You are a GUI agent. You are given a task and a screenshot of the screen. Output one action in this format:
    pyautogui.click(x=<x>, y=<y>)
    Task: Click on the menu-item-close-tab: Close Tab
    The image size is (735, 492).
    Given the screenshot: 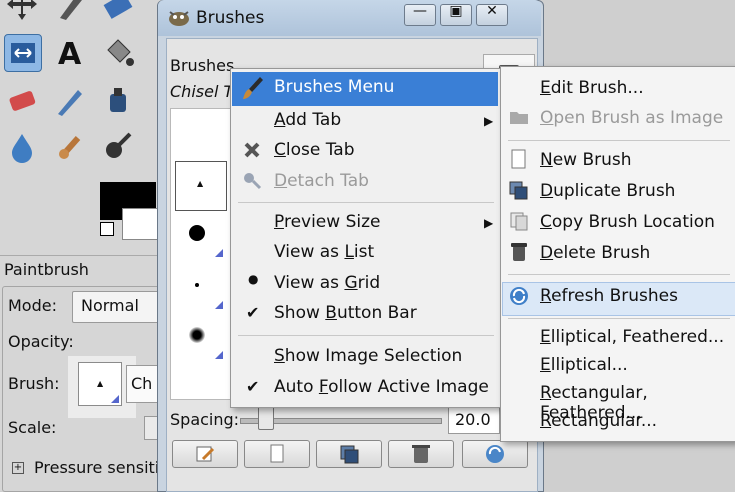 What is the action you would take?
    pyautogui.click(x=314, y=150)
    